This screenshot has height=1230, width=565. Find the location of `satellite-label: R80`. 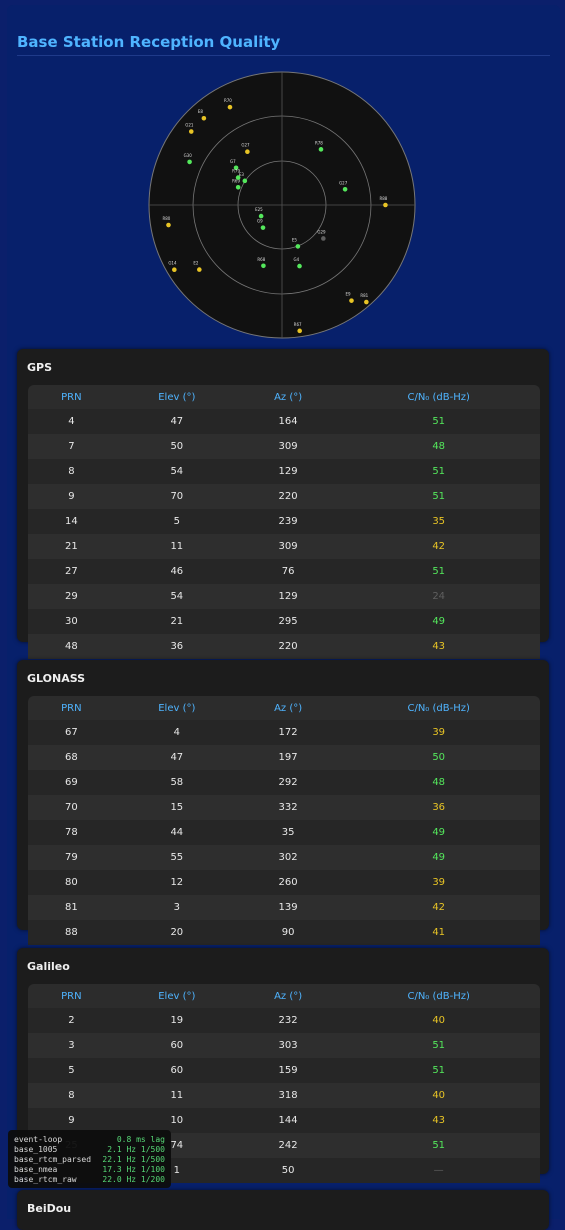

satellite-label: R80 is located at coordinates (166, 218).